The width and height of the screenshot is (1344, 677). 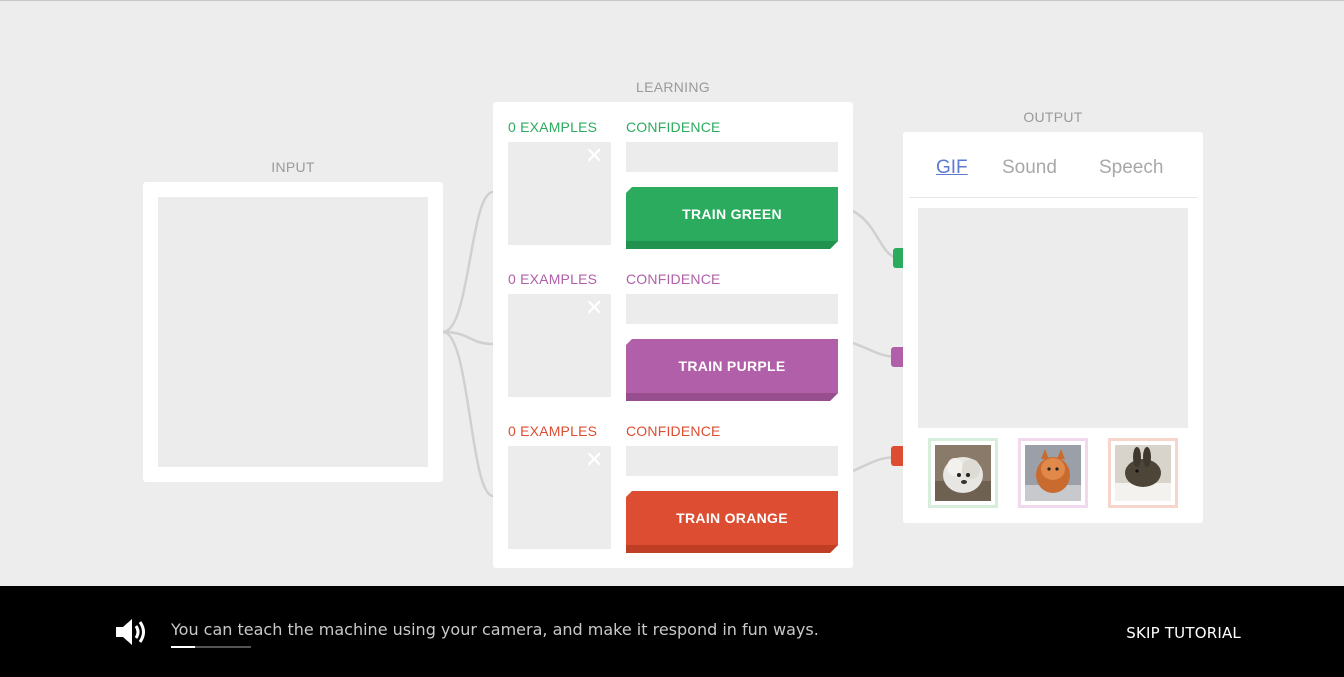 What do you see at coordinates (211, 647) in the screenshot?
I see `tutorial-progress` at bounding box center [211, 647].